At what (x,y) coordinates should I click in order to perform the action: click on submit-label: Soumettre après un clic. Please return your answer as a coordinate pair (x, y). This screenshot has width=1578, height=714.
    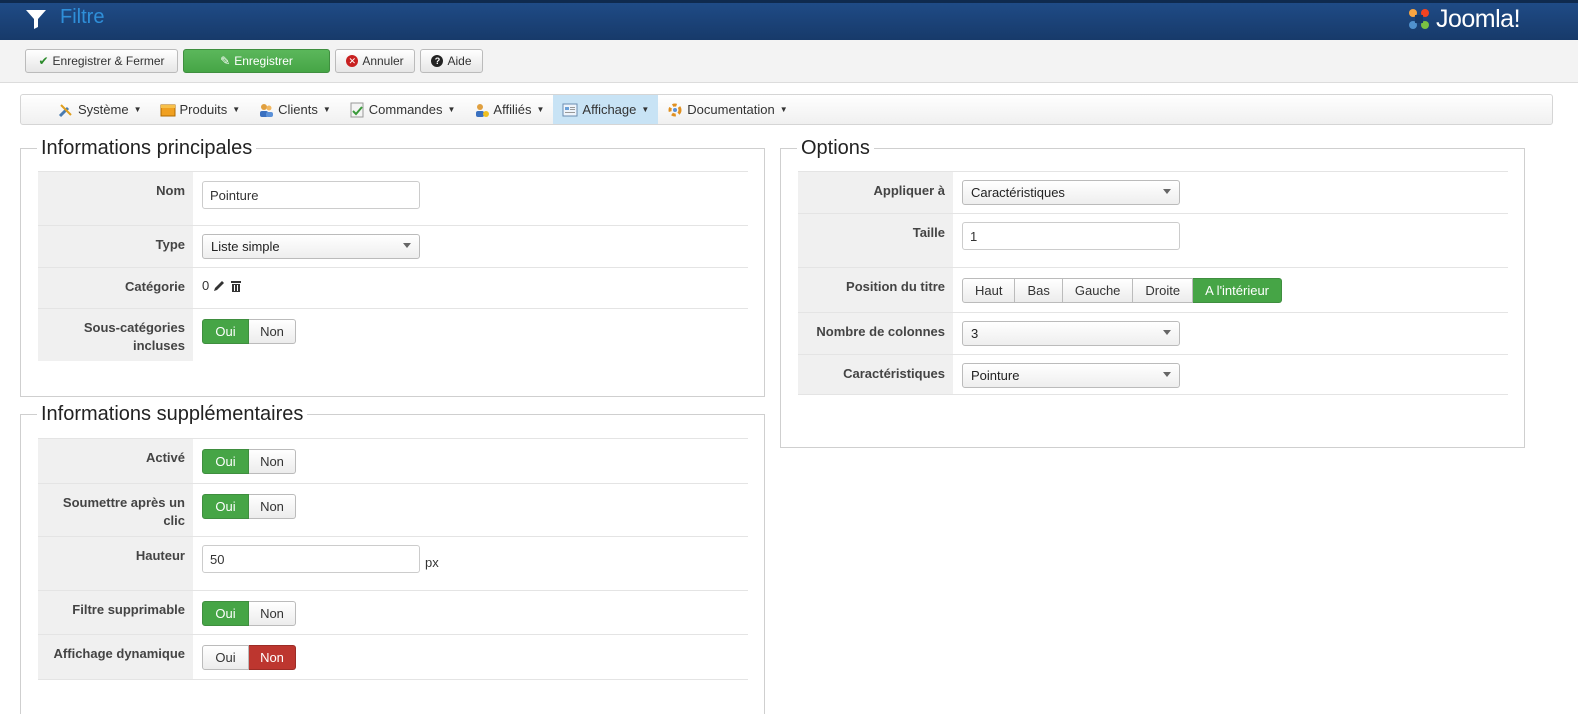
    Looking at the image, I should click on (115, 510).